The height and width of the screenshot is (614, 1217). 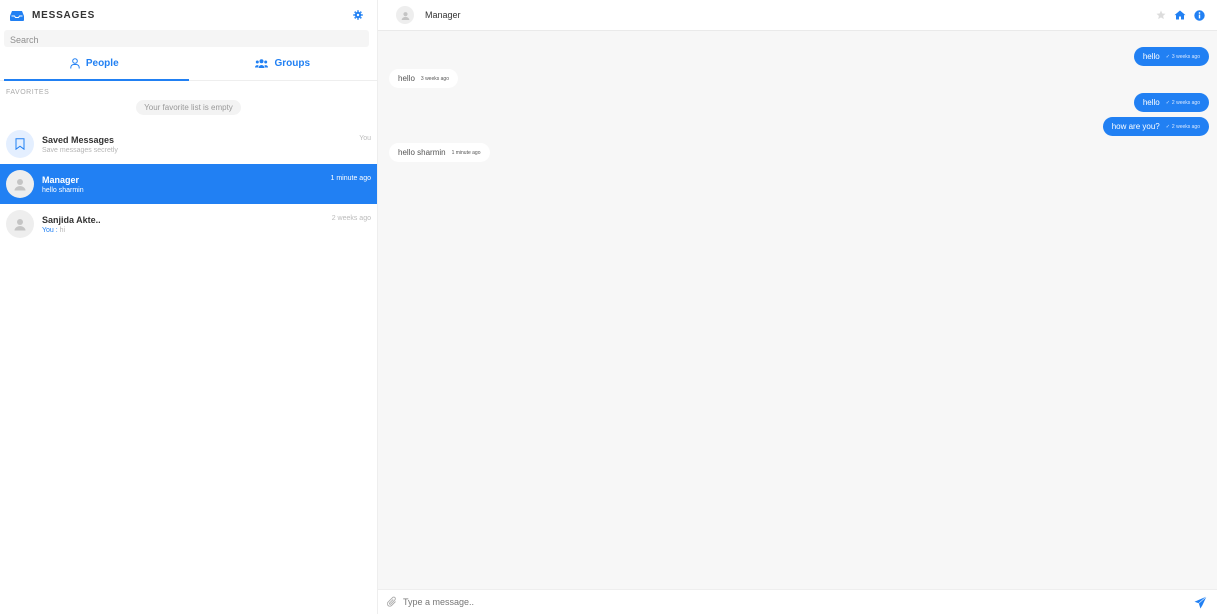 What do you see at coordinates (188, 224) in the screenshot?
I see `contact-sanjida: Sanjida Akte.. You : hi 2 weeks ago` at bounding box center [188, 224].